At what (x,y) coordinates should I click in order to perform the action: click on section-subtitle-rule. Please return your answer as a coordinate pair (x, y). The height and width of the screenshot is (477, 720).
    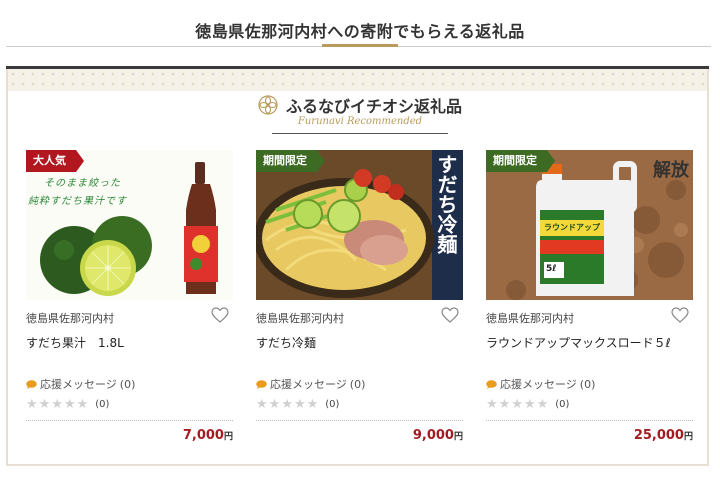
    Looking at the image, I should click on (360, 133).